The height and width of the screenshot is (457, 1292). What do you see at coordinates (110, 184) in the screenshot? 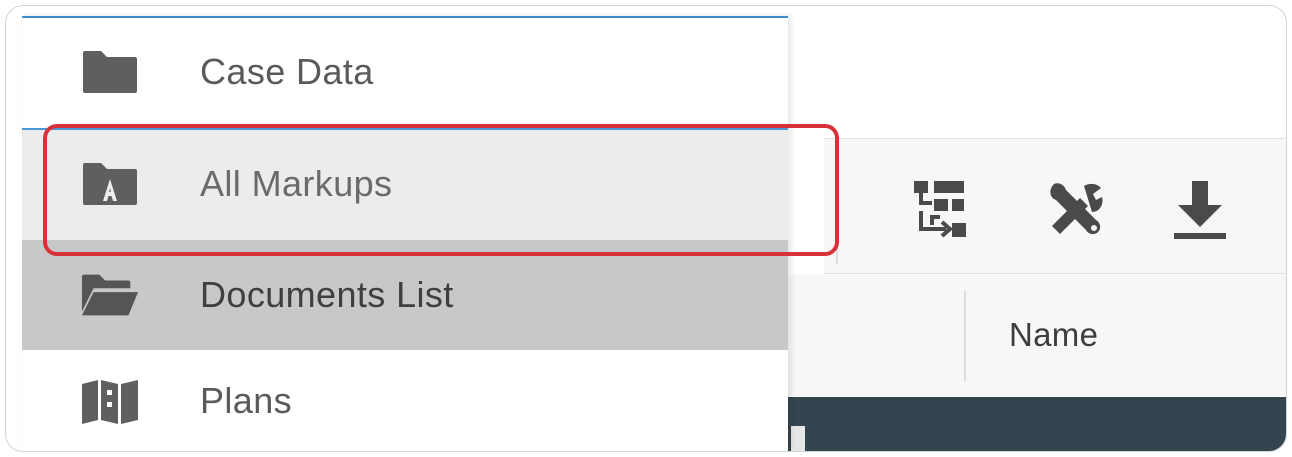
I see `markup-folder-icon` at bounding box center [110, 184].